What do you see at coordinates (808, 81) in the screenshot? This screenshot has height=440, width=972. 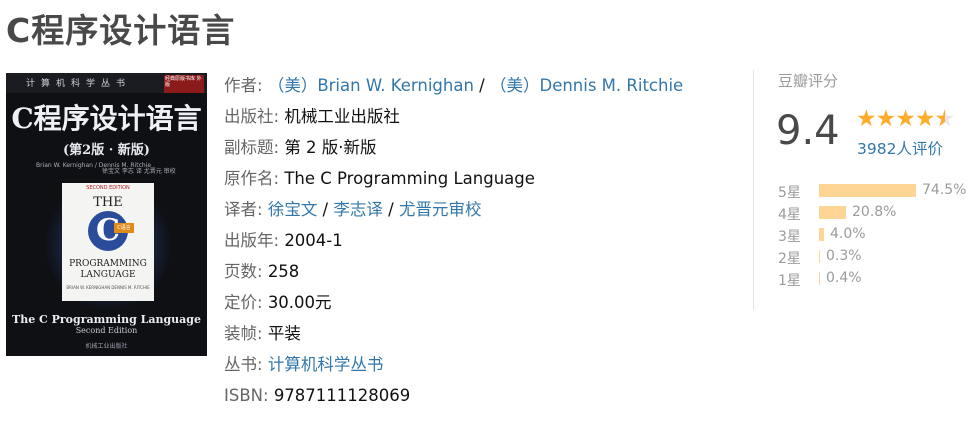 I see `rating-title: 豆瓣评分` at bounding box center [808, 81].